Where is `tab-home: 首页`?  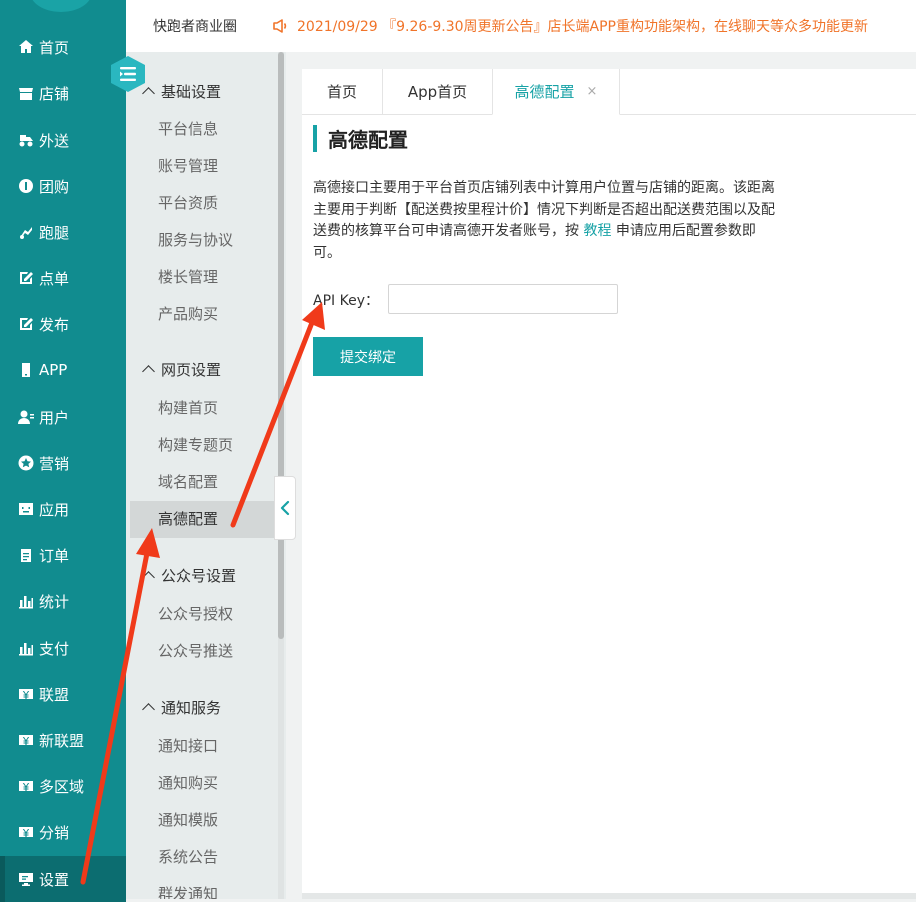
tab-home: 首页 is located at coordinates (342, 91).